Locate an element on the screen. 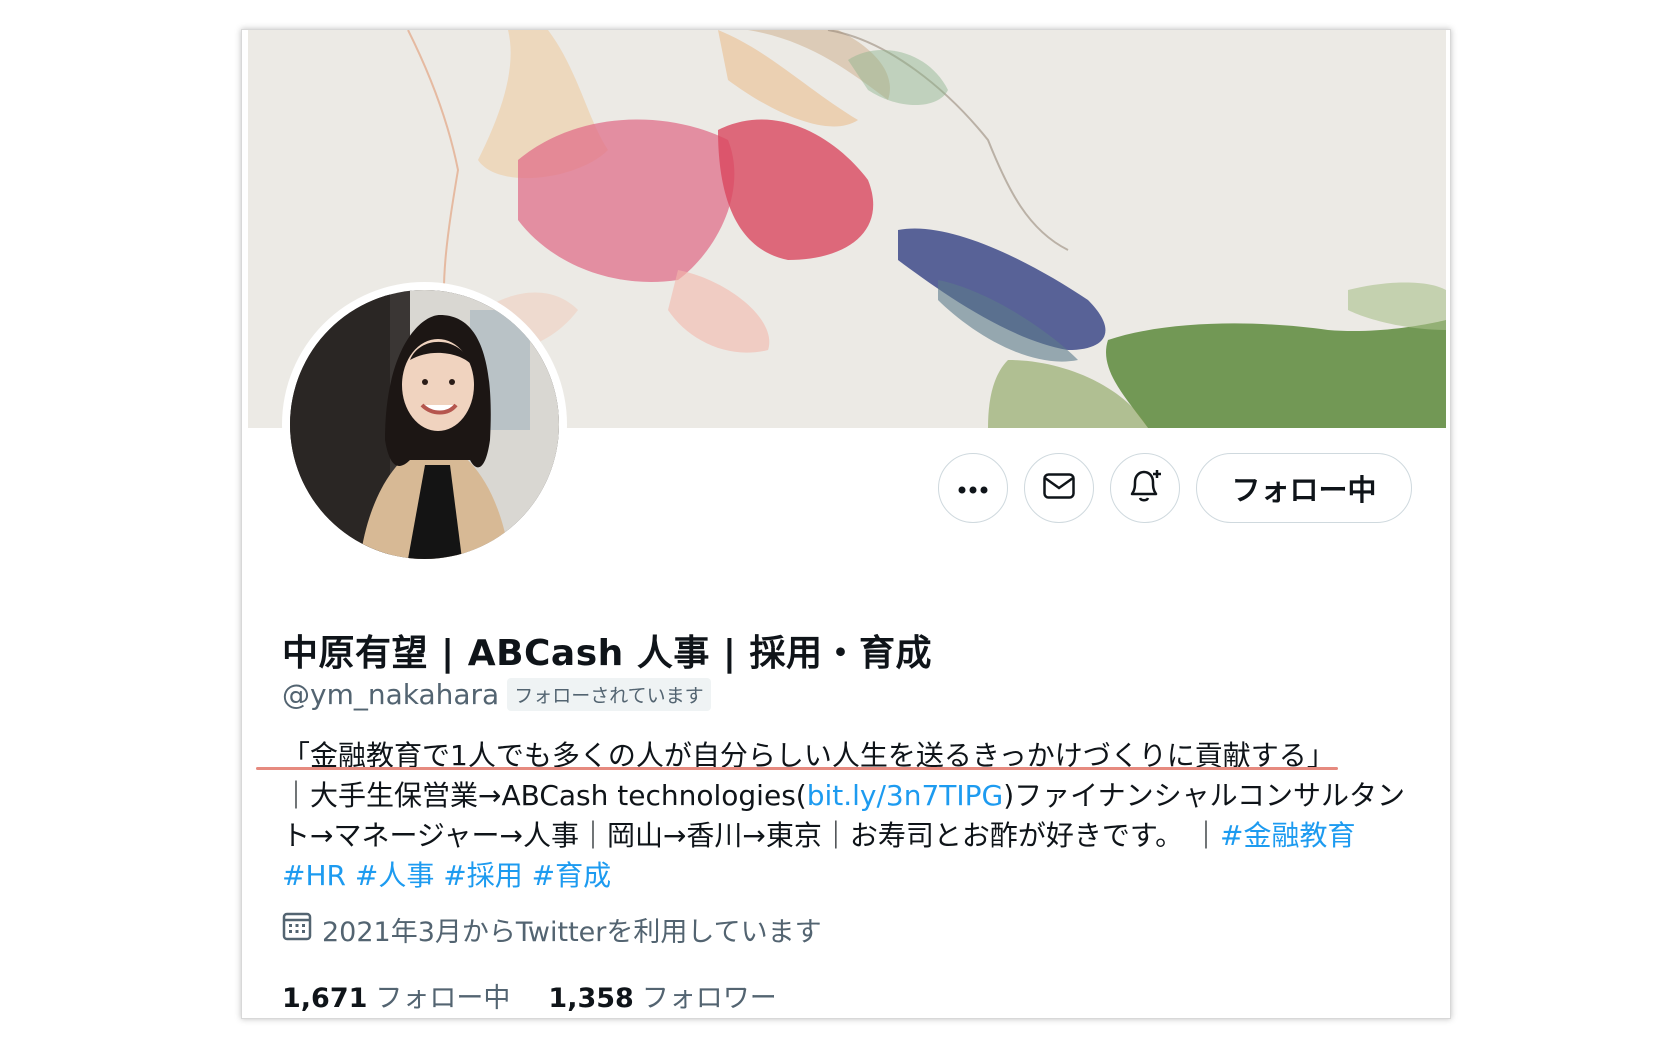 Image resolution: width=1658 pixels, height=1056 pixels. bell-plus-icon is located at coordinates (1145, 488).